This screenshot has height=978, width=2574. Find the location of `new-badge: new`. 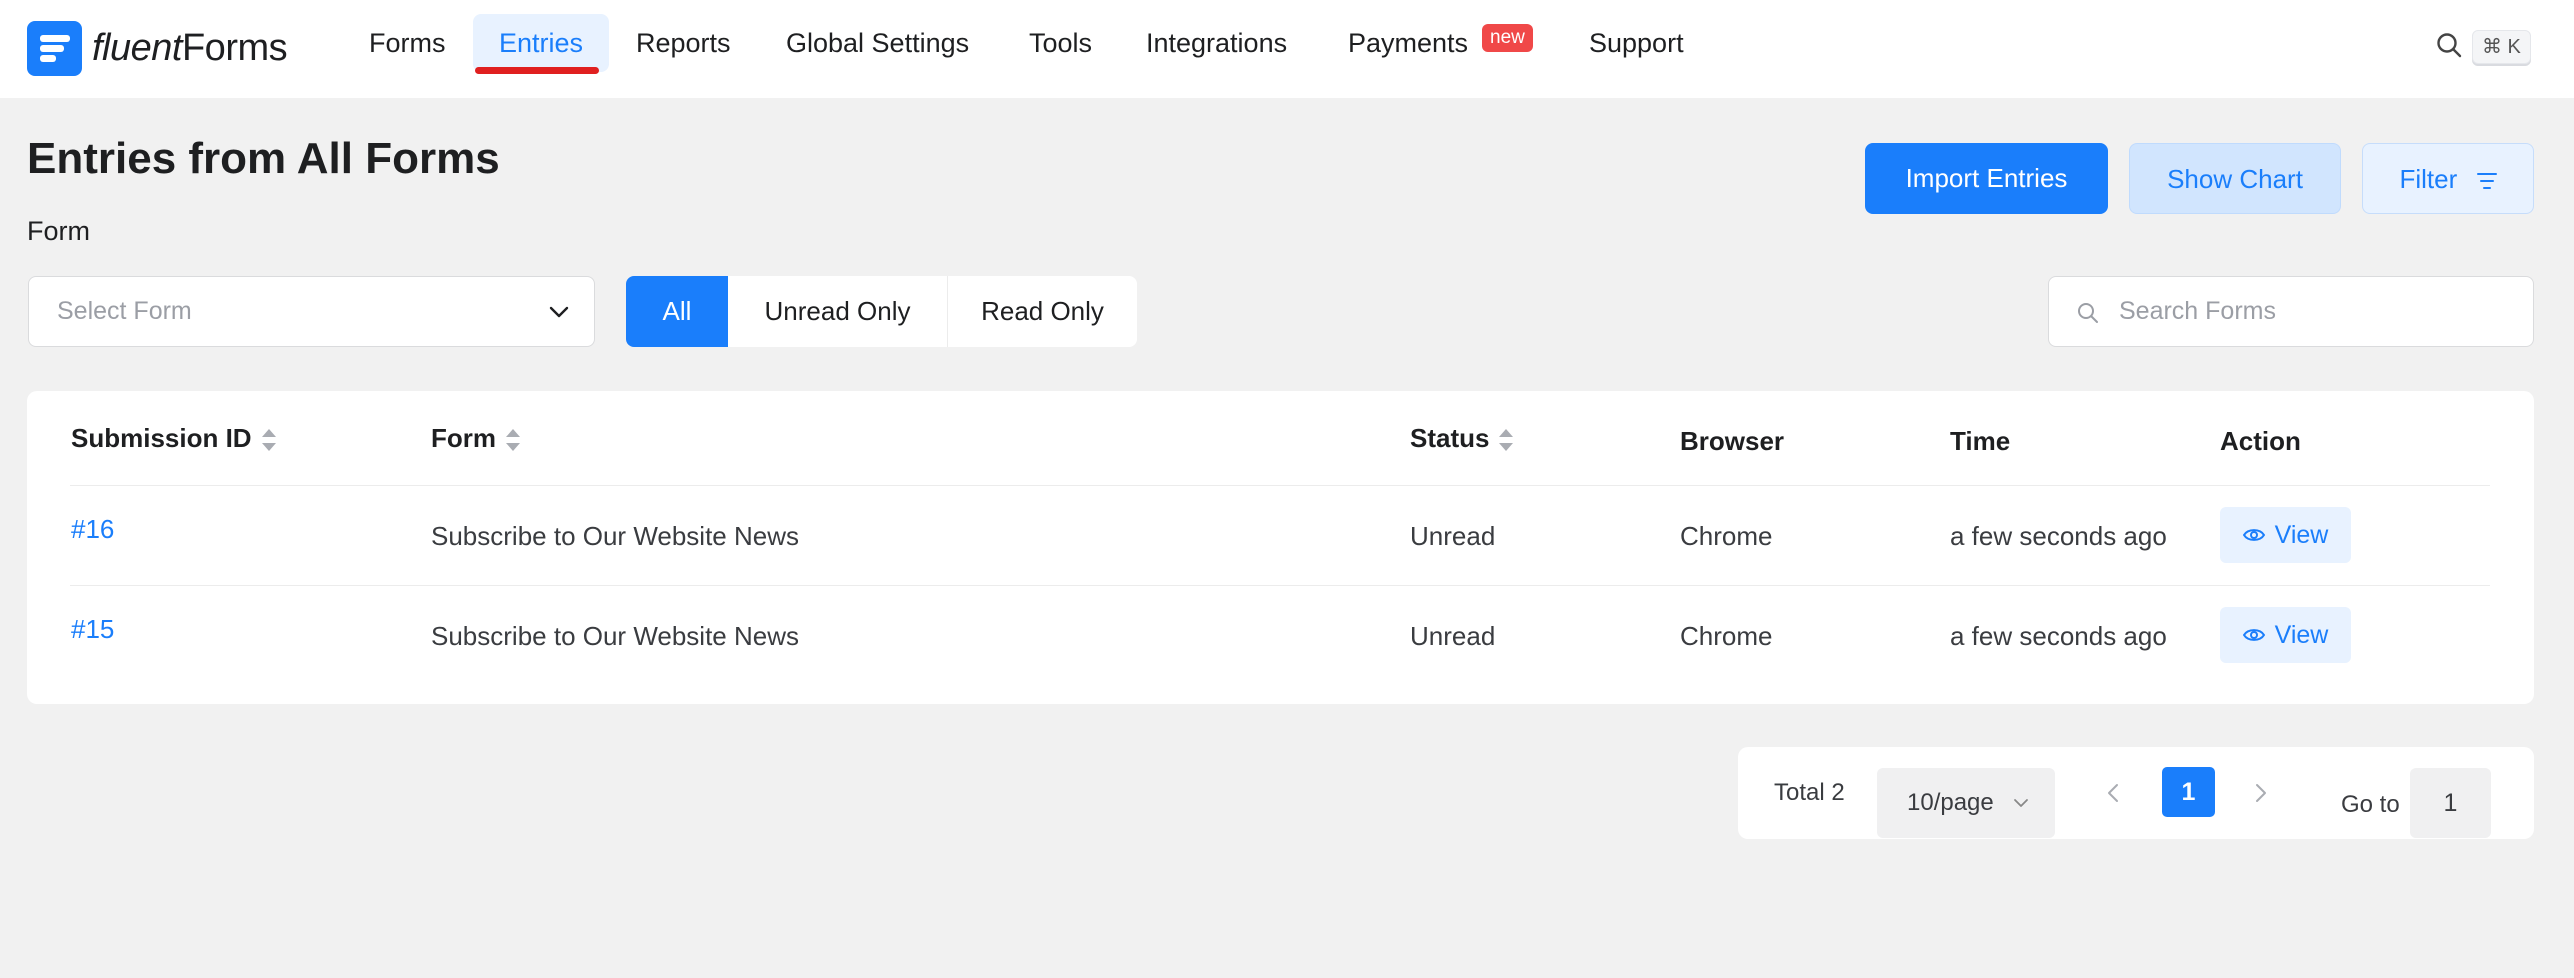

new-badge: new is located at coordinates (1507, 38).